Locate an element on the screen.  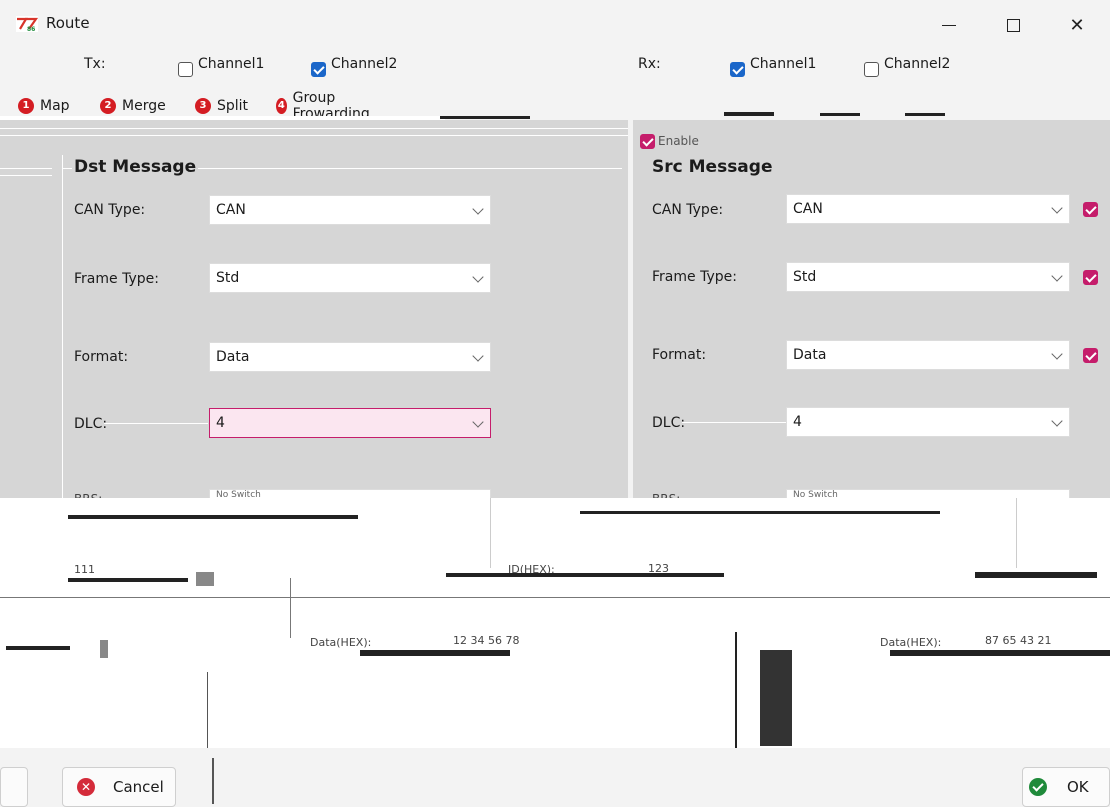
src-frame-type-checkbox is located at coordinates (1090, 277).